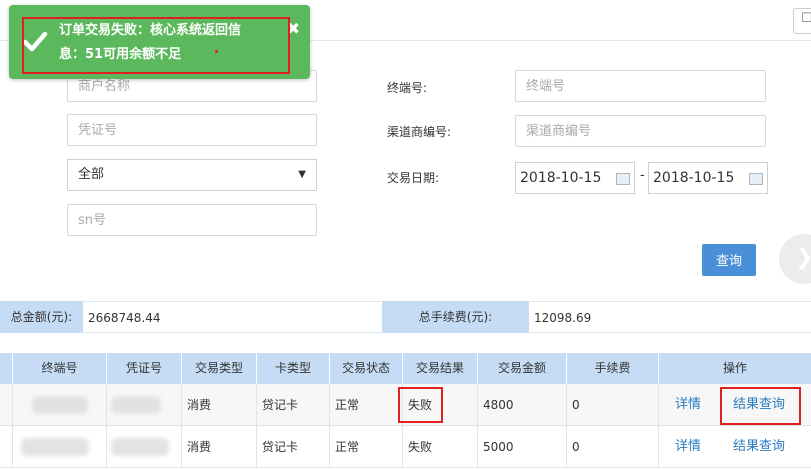 Image resolution: width=811 pixels, height=470 pixels. I want to click on result-query-link: 结果查询, so click(759, 447).